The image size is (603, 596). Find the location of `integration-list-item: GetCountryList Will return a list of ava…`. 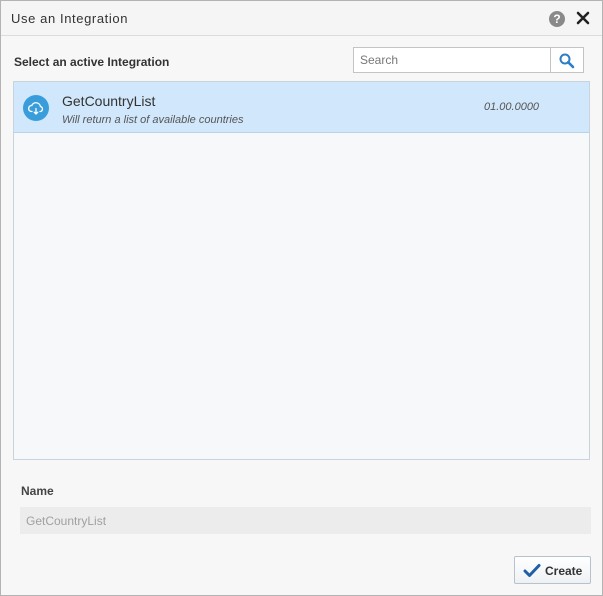

integration-list-item: GetCountryList Will return a list of ava… is located at coordinates (301, 107).